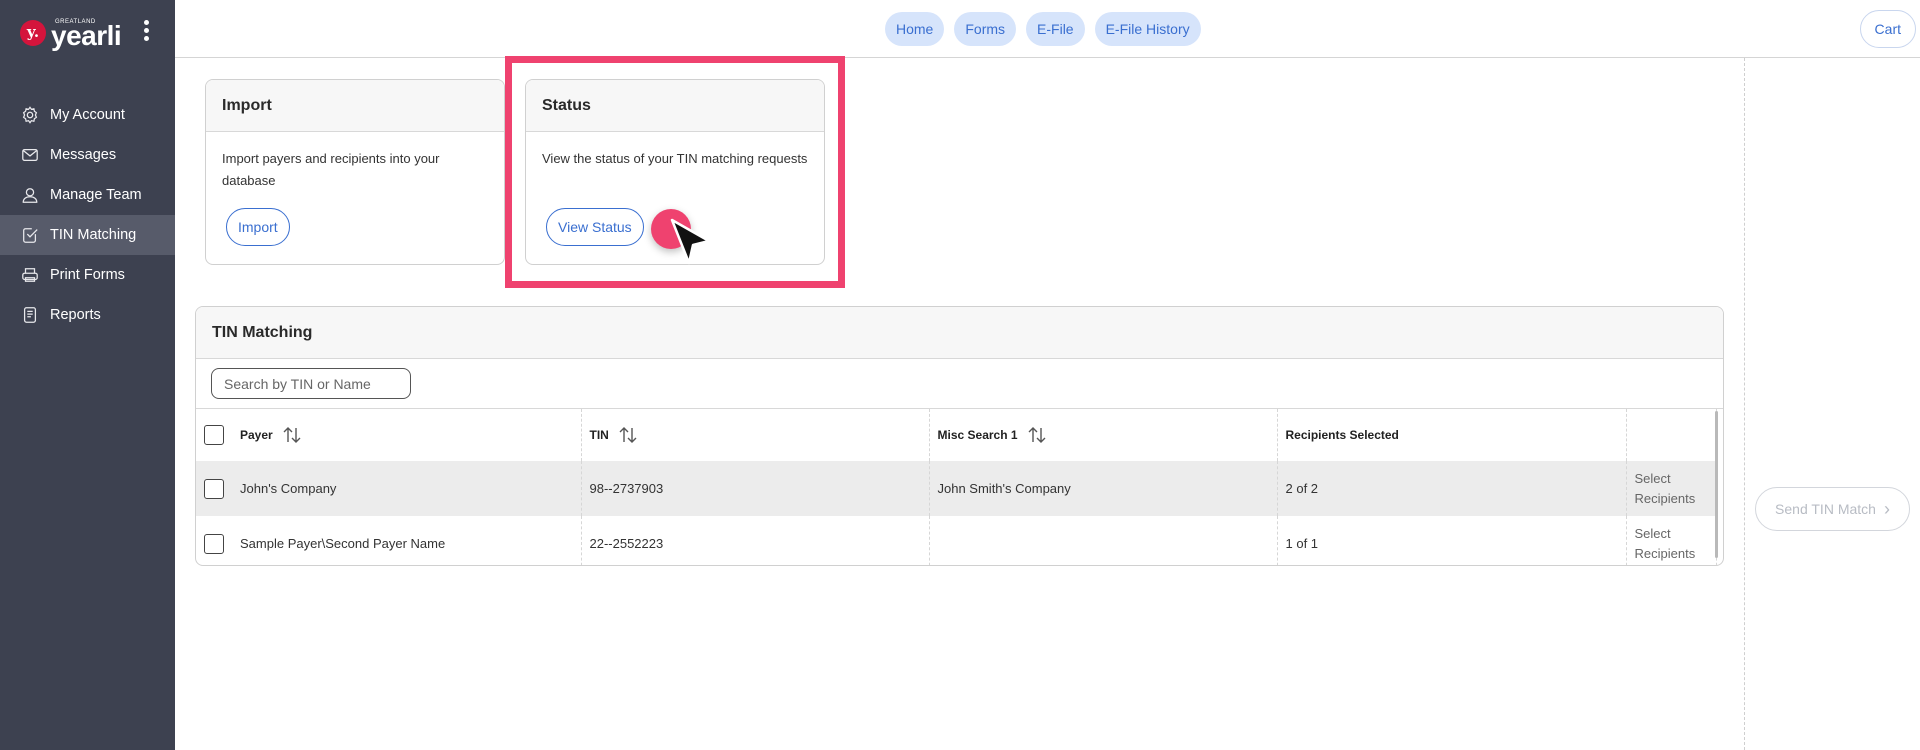  Describe the element at coordinates (959, 384) in the screenshot. I see `search-row` at that location.